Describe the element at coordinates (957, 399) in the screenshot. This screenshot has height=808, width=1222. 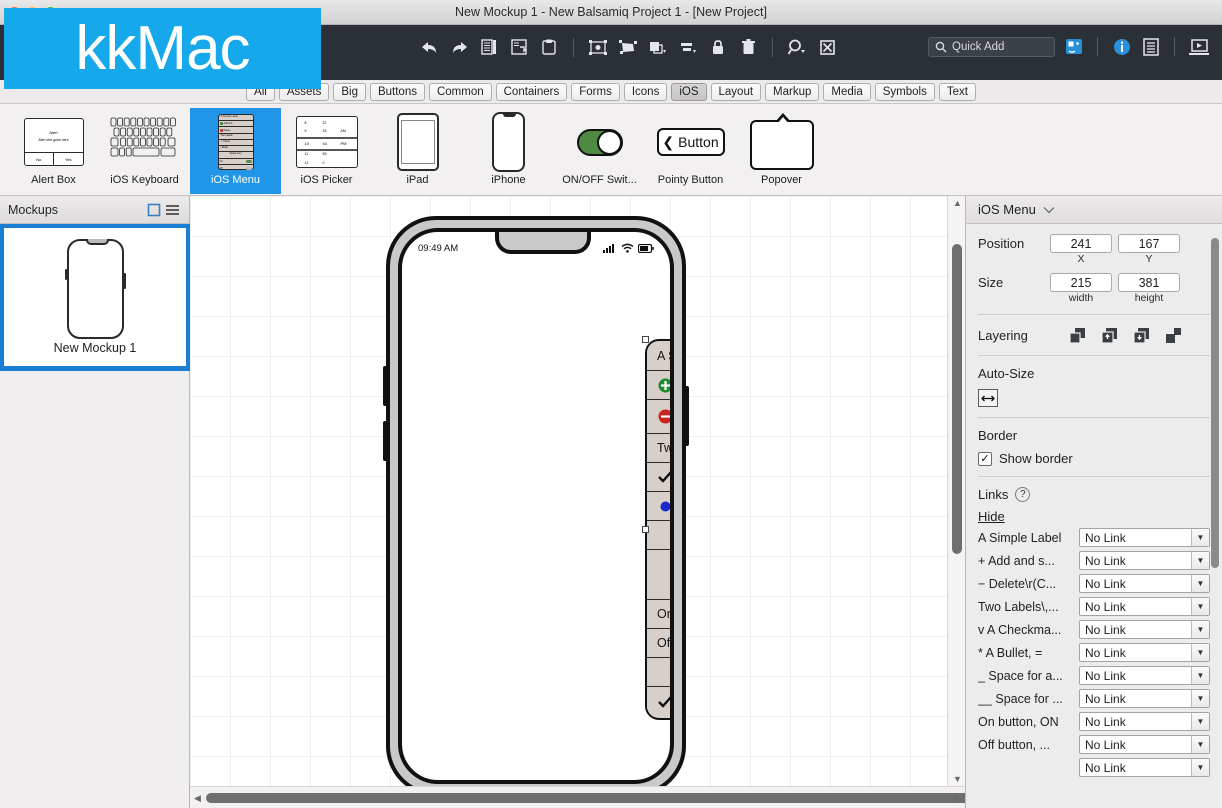
I see `vertical-scroll-thumb` at that location.